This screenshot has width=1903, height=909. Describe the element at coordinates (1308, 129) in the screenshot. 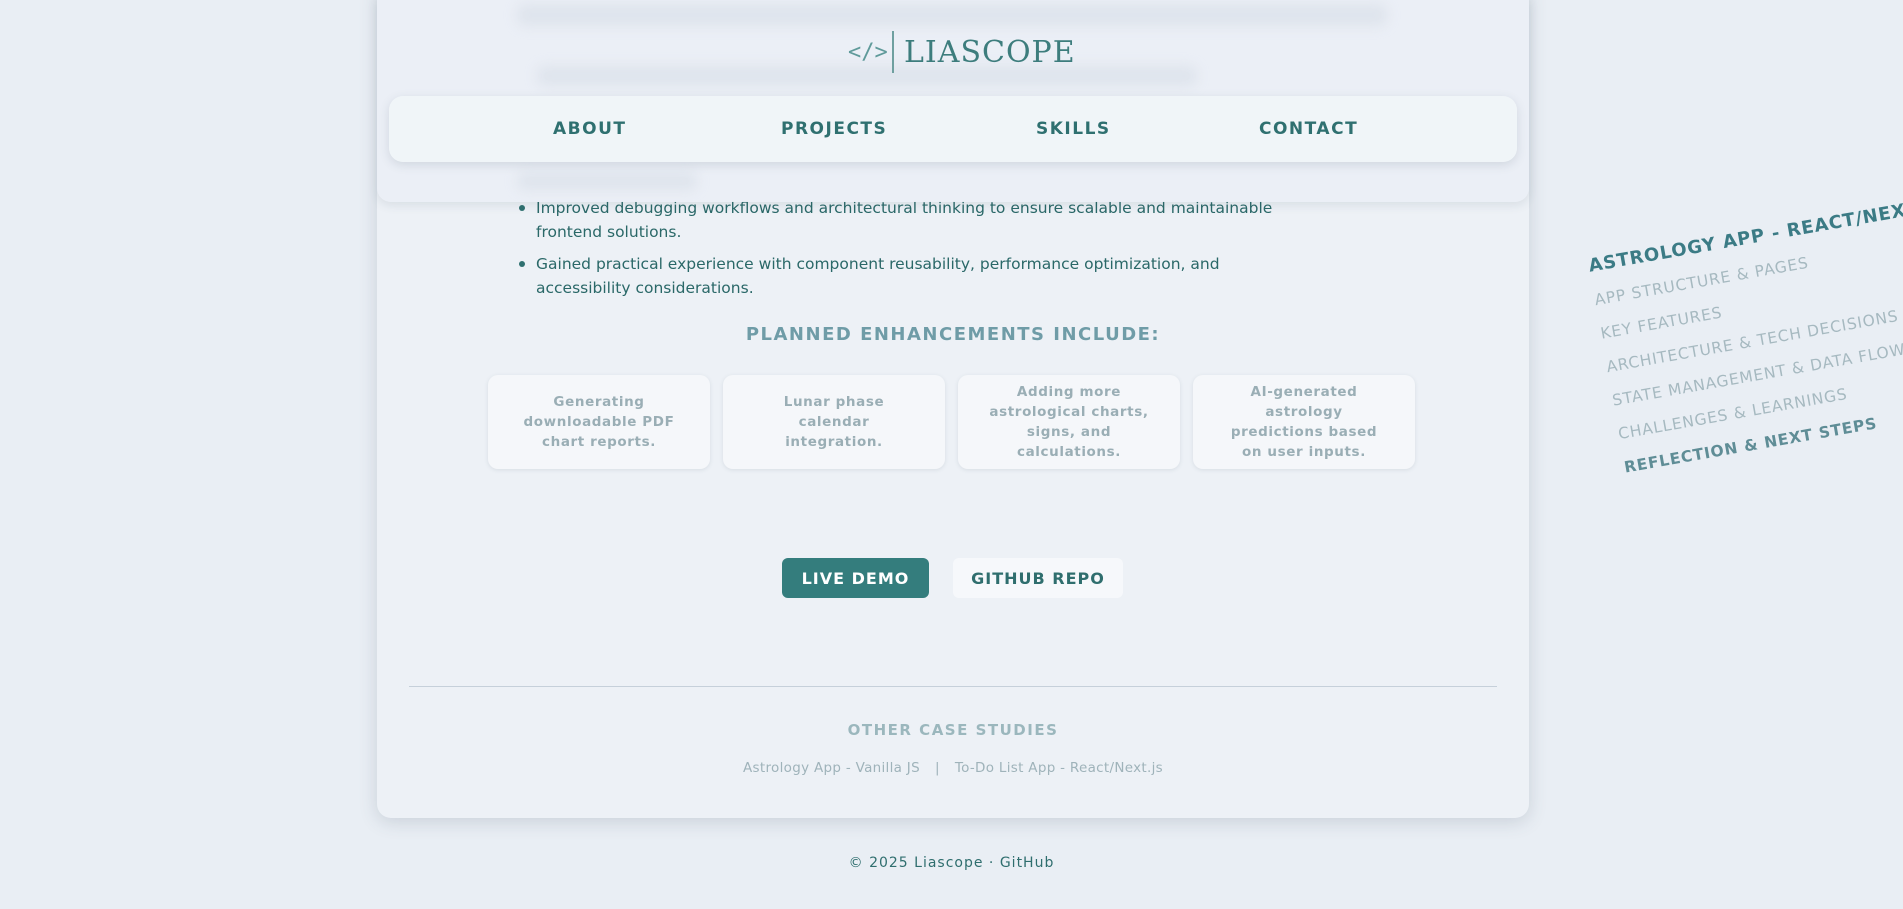

I see `nav-item-contact: CONTACT` at that location.